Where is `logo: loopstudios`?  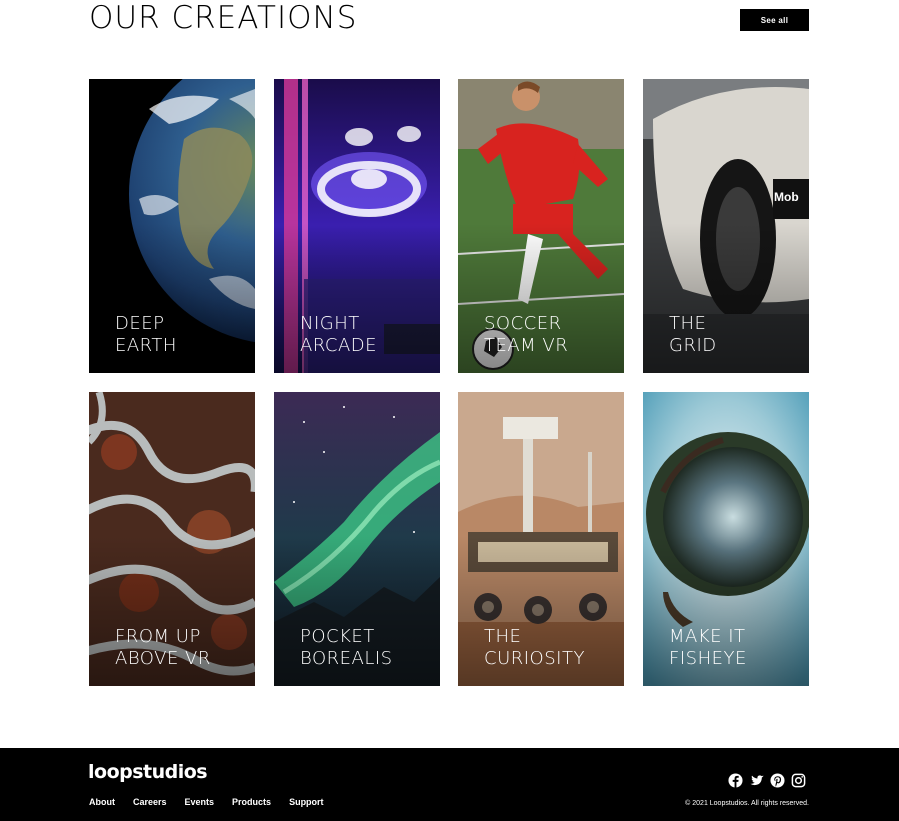 logo: loopstudios is located at coordinates (148, 772).